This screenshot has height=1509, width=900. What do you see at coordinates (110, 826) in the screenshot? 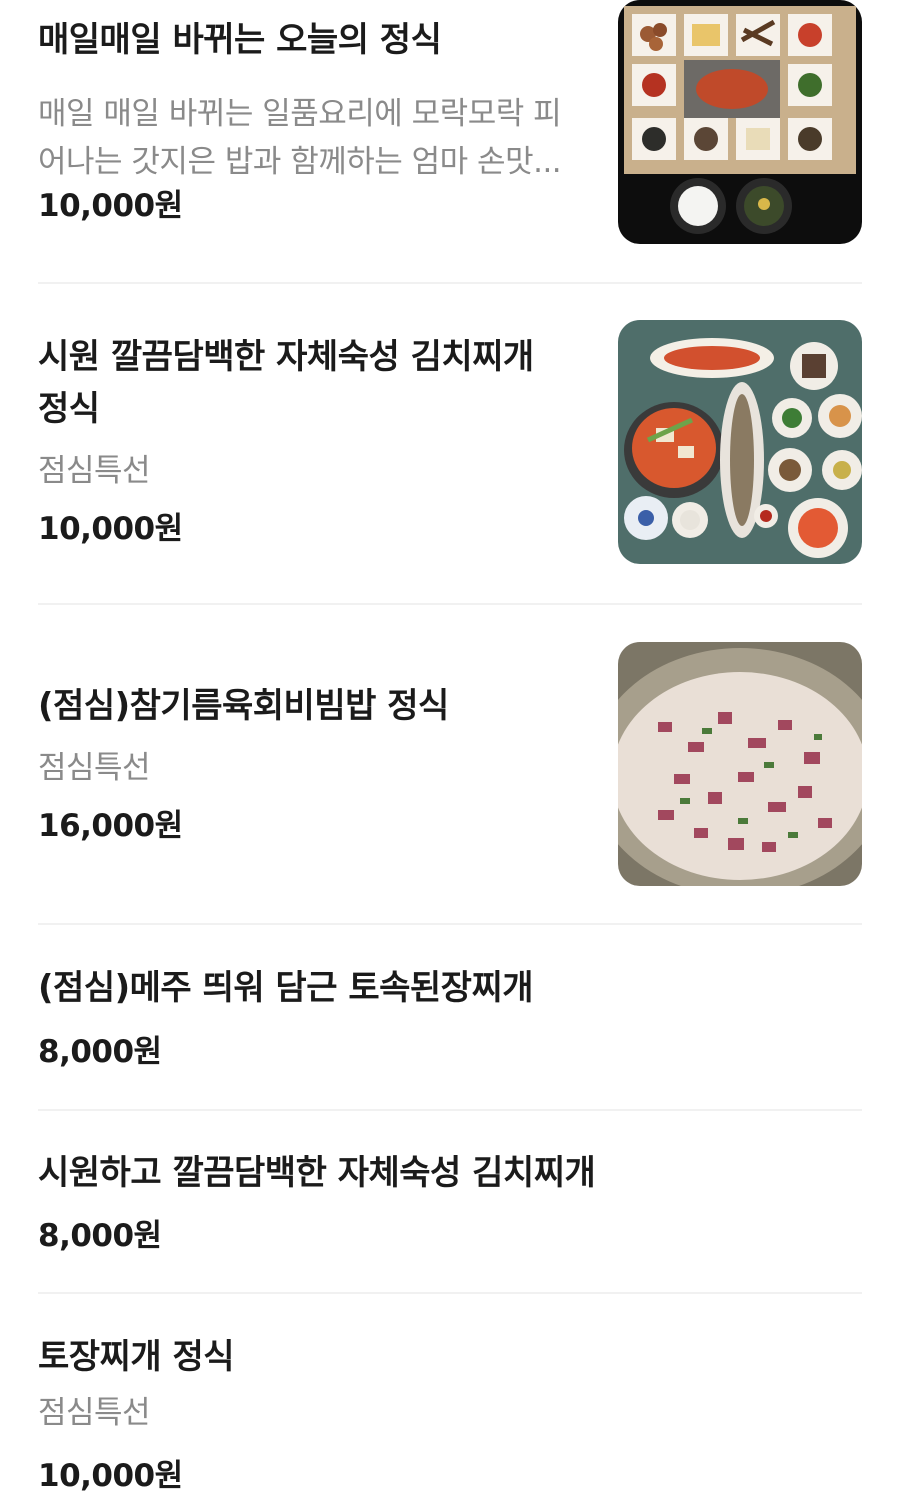
I see `menu-item-price: 16,000원` at bounding box center [110, 826].